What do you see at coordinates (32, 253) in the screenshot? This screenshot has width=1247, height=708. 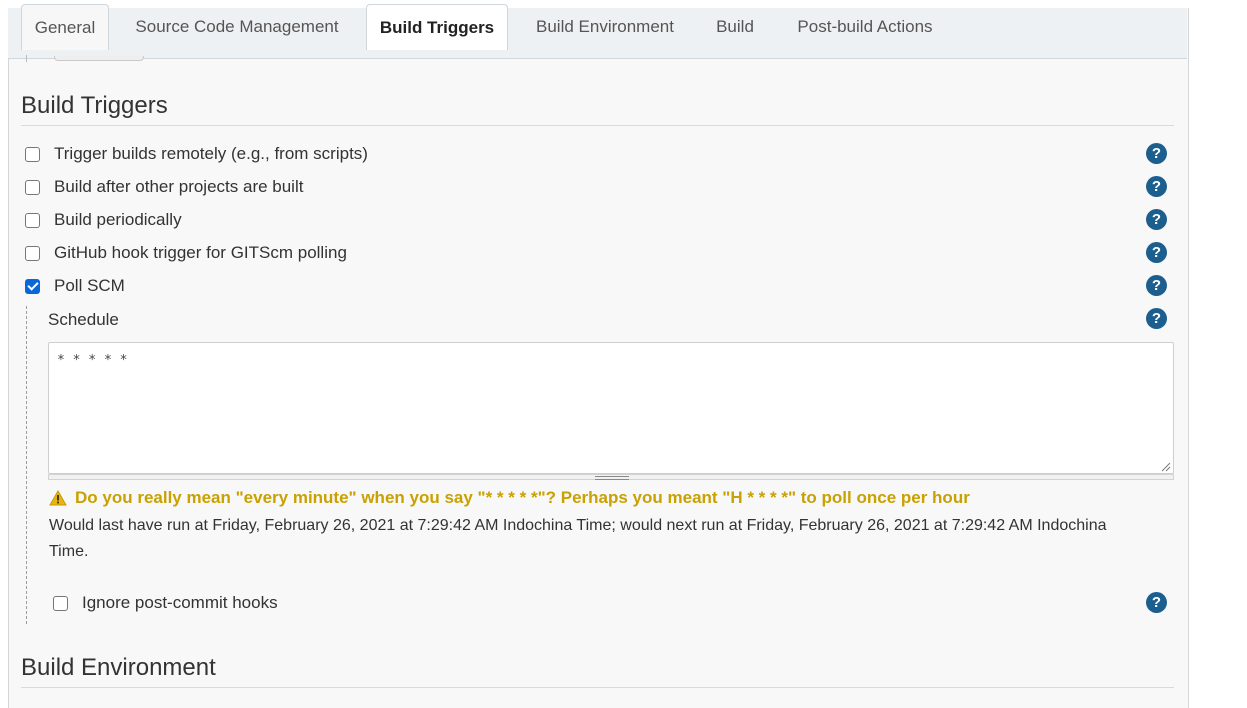 I see `trigger-github-hook-checkbox` at bounding box center [32, 253].